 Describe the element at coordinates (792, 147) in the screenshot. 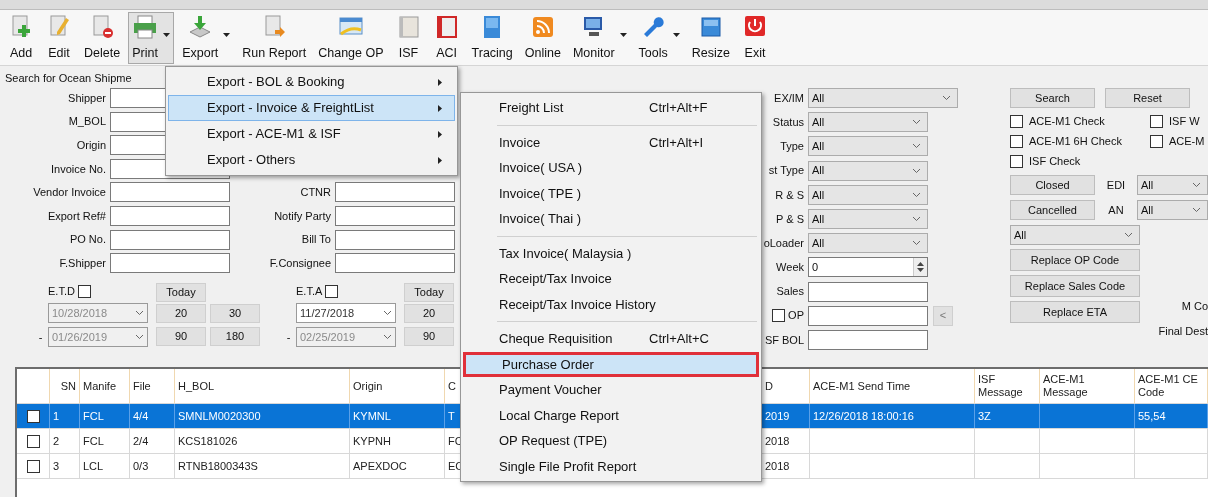

I see `field-label: Type` at that location.